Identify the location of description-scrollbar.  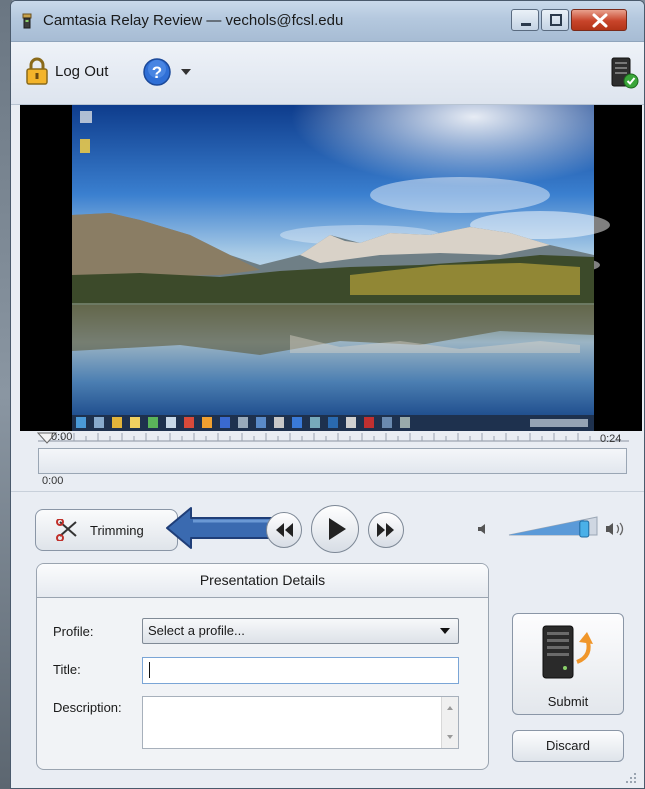
(449, 722).